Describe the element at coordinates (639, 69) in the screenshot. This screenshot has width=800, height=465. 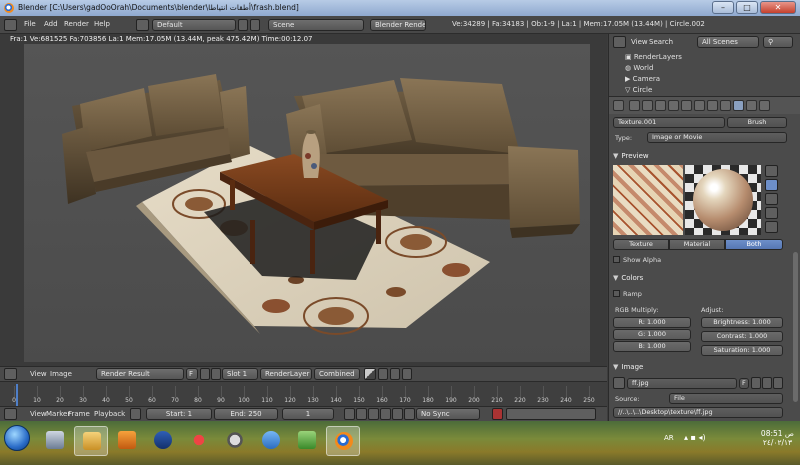
I see `outliner-item: ◍ World` at that location.